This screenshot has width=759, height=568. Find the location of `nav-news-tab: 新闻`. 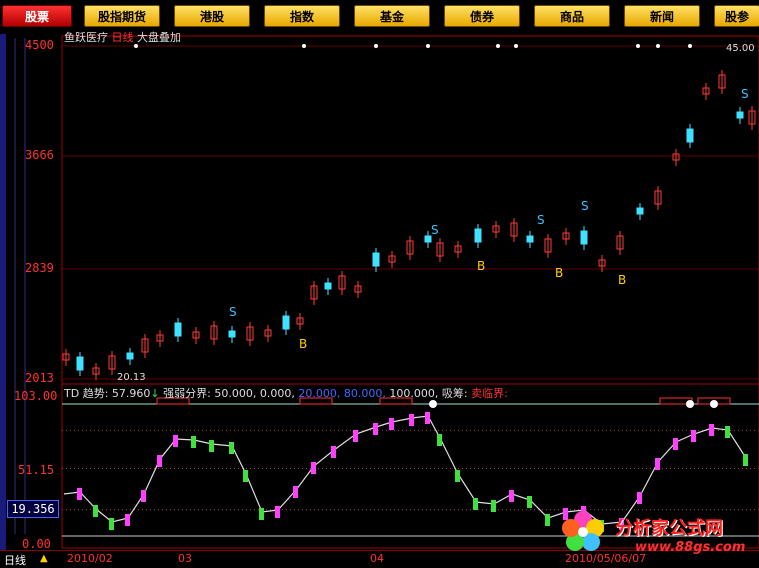

nav-news-tab: 新闻 is located at coordinates (662, 16).